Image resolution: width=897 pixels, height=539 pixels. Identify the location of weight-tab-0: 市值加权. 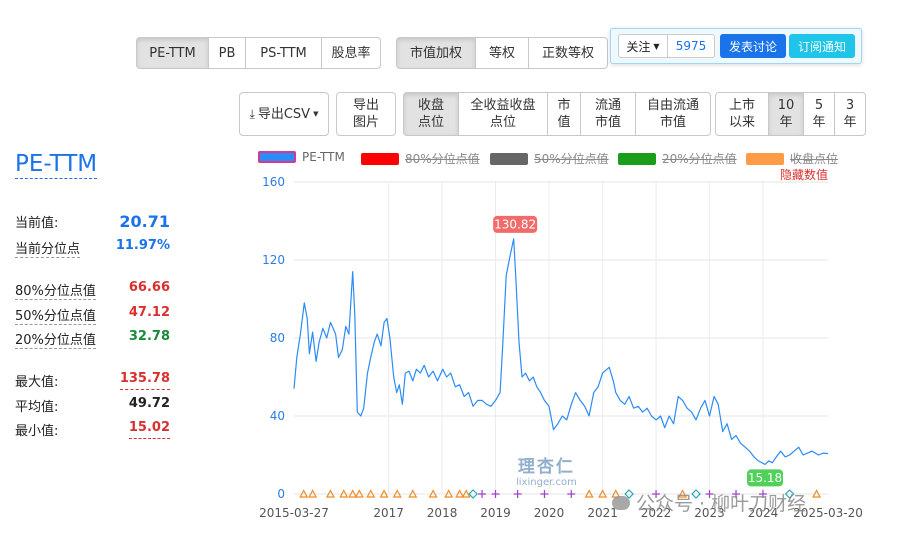
(436, 53).